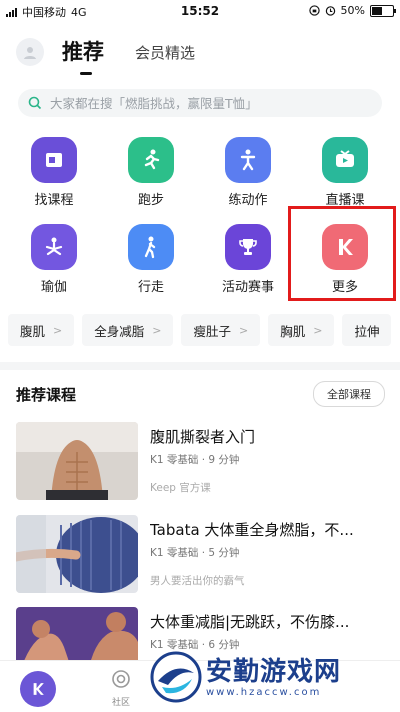  I want to click on active-tab-indicator, so click(86, 73).